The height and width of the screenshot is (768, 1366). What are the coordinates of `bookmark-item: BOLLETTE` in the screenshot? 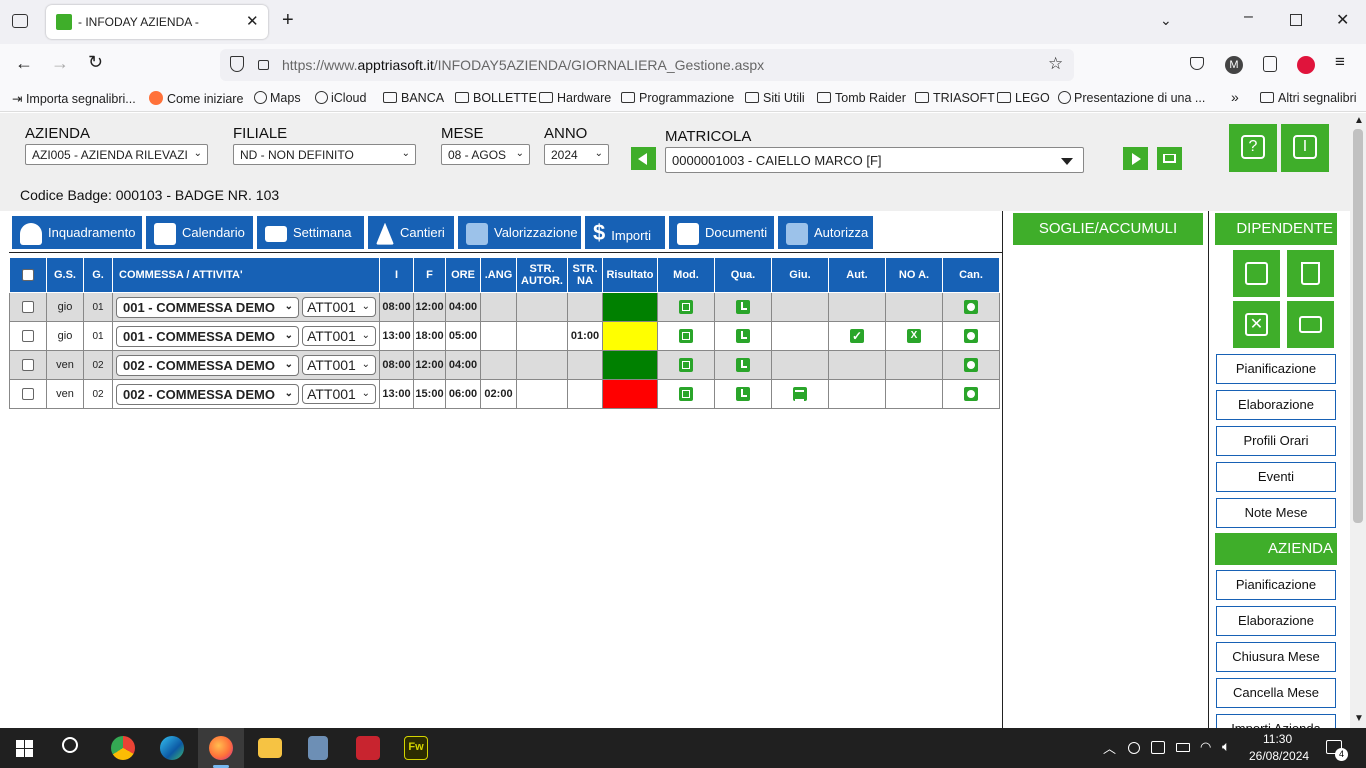 It's located at (496, 98).